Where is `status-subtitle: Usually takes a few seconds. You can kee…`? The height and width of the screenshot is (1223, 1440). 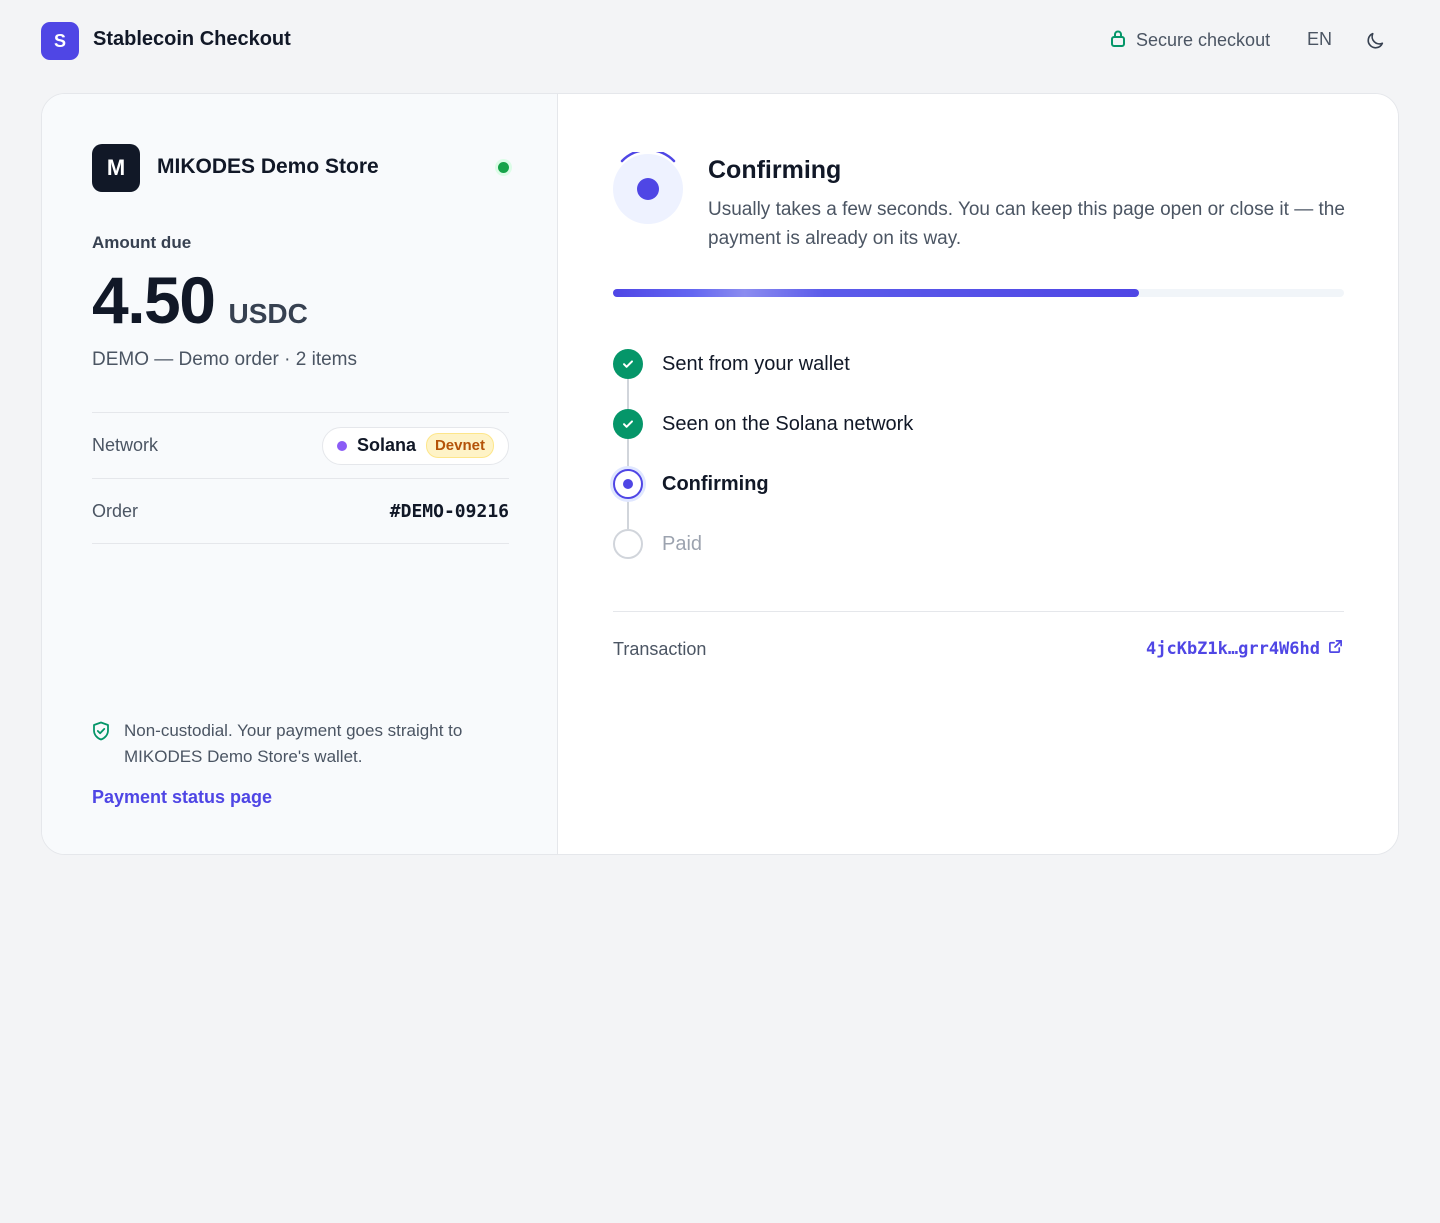 status-subtitle: Usually takes a few seconds. You can kee… is located at coordinates (1026, 224).